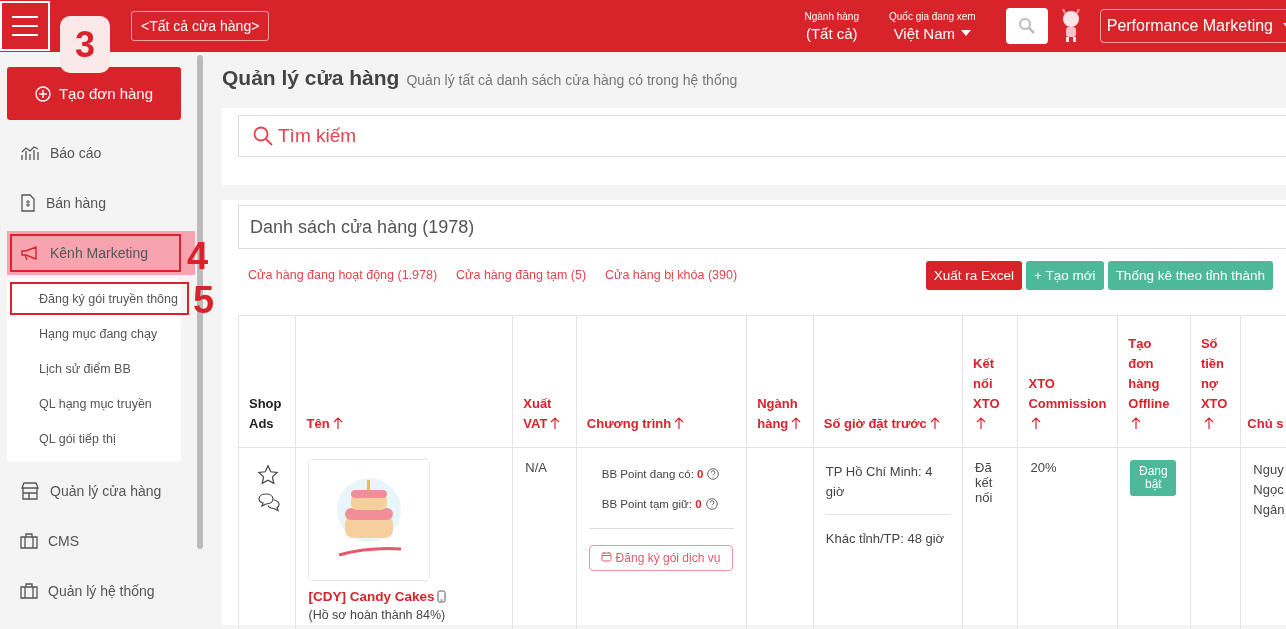 The width and height of the screenshot is (1286, 629). What do you see at coordinates (94, 438) in the screenshot?
I see `submenu-item: QL gói tiếp thị` at bounding box center [94, 438].